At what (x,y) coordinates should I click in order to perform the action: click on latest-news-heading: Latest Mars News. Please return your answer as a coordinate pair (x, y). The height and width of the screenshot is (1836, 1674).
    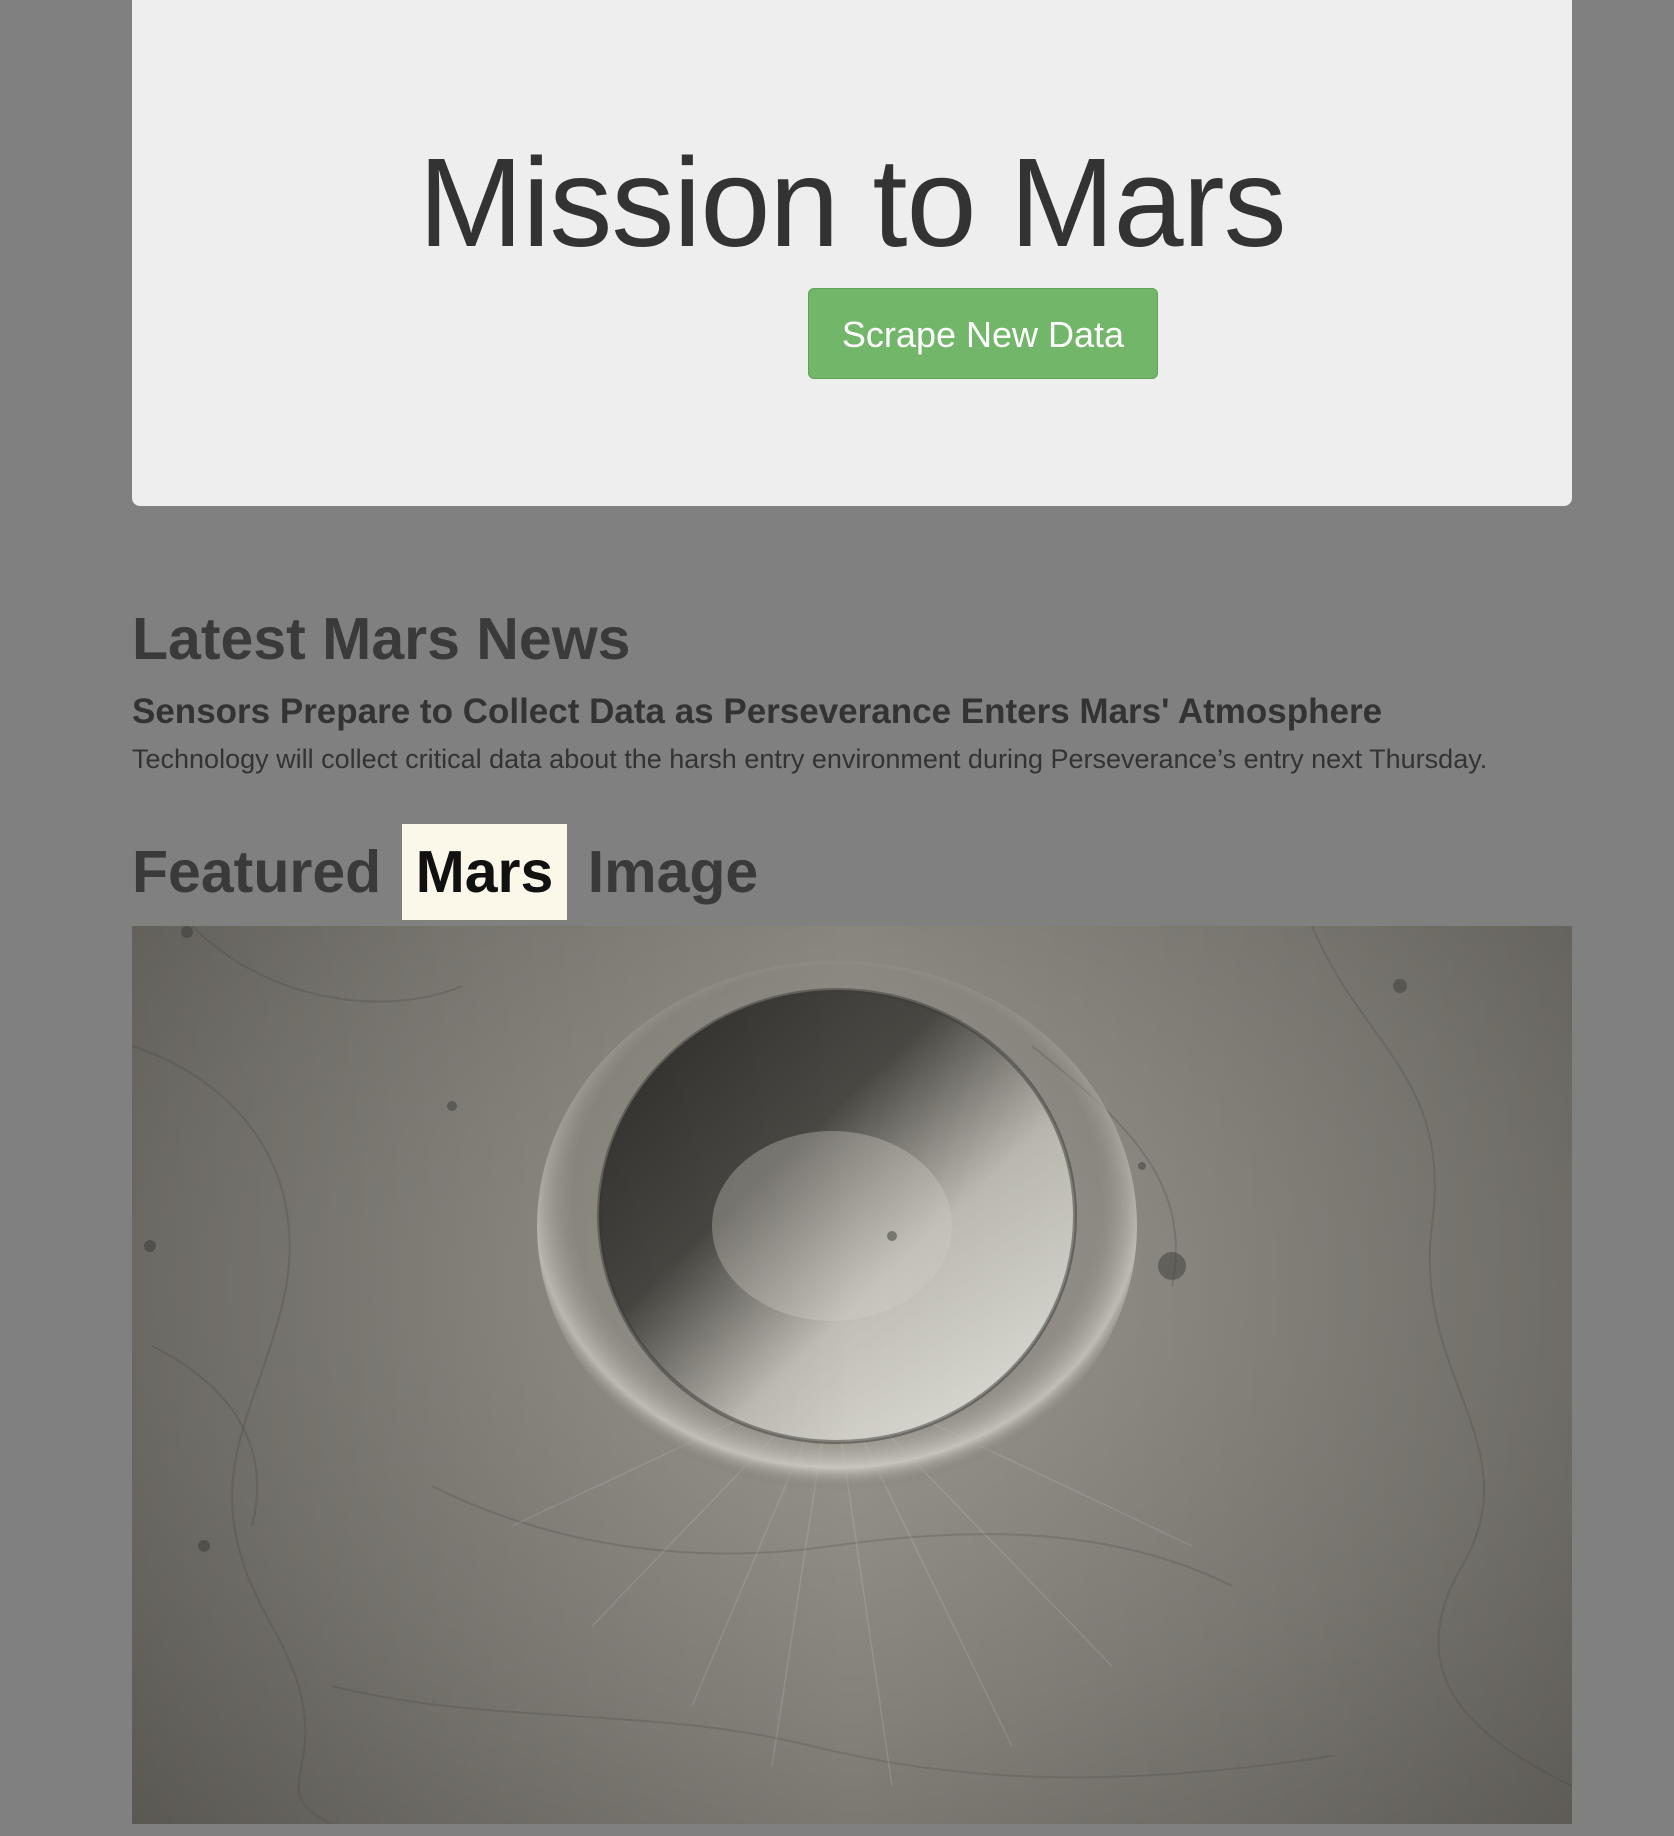
    Looking at the image, I should click on (381, 639).